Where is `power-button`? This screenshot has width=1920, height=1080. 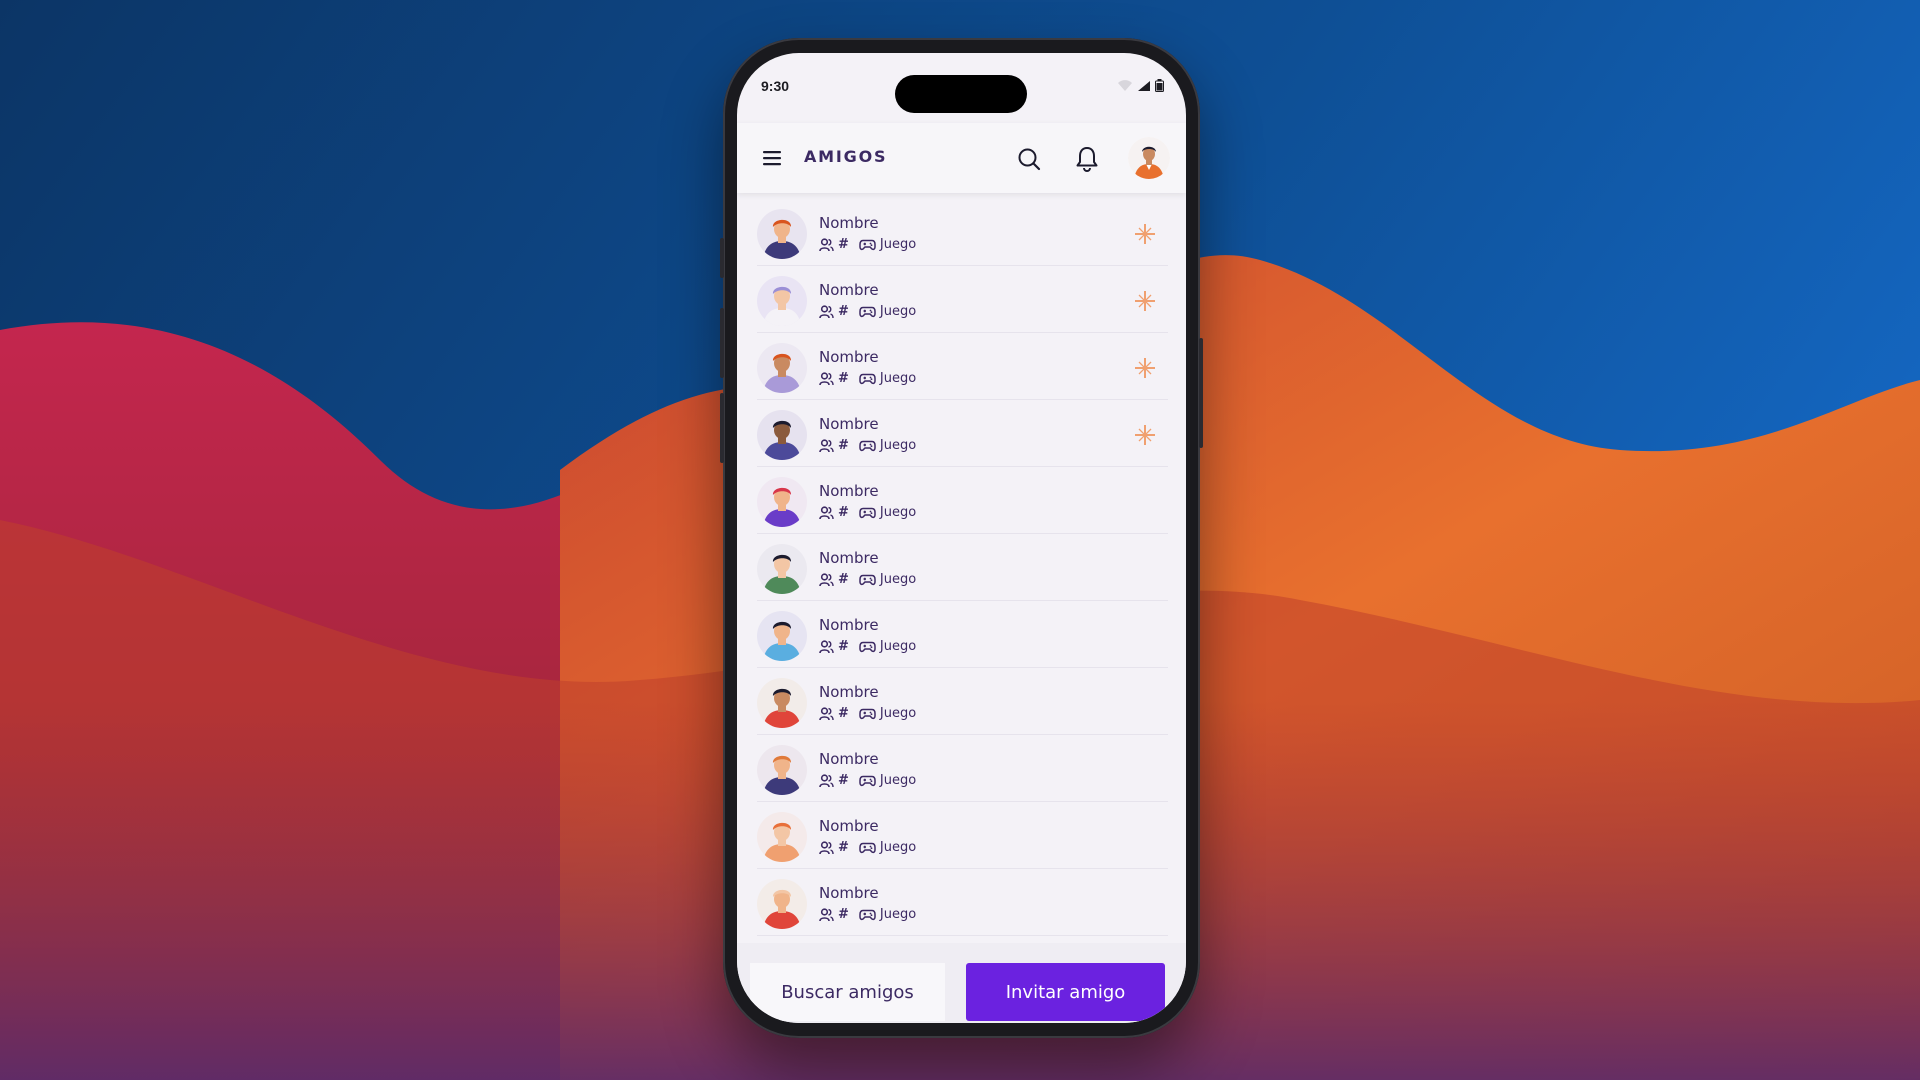 power-button is located at coordinates (1201, 393).